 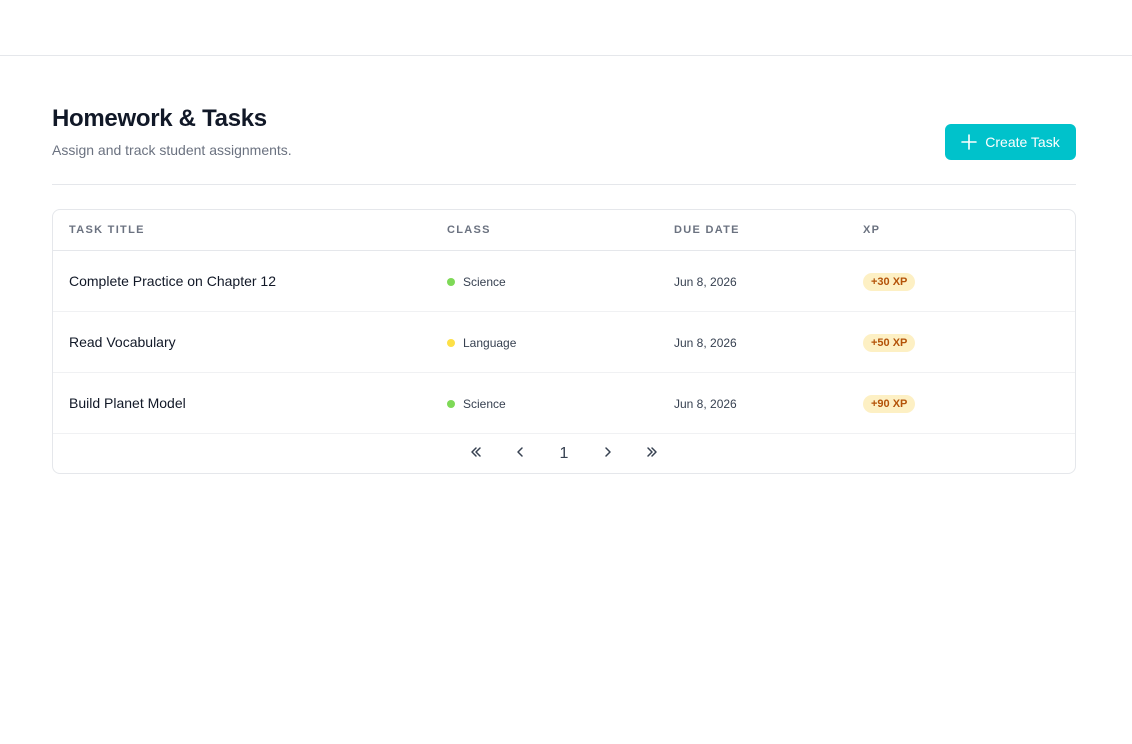 What do you see at coordinates (889, 281) in the screenshot?
I see `xp-badge: +30 XP` at bounding box center [889, 281].